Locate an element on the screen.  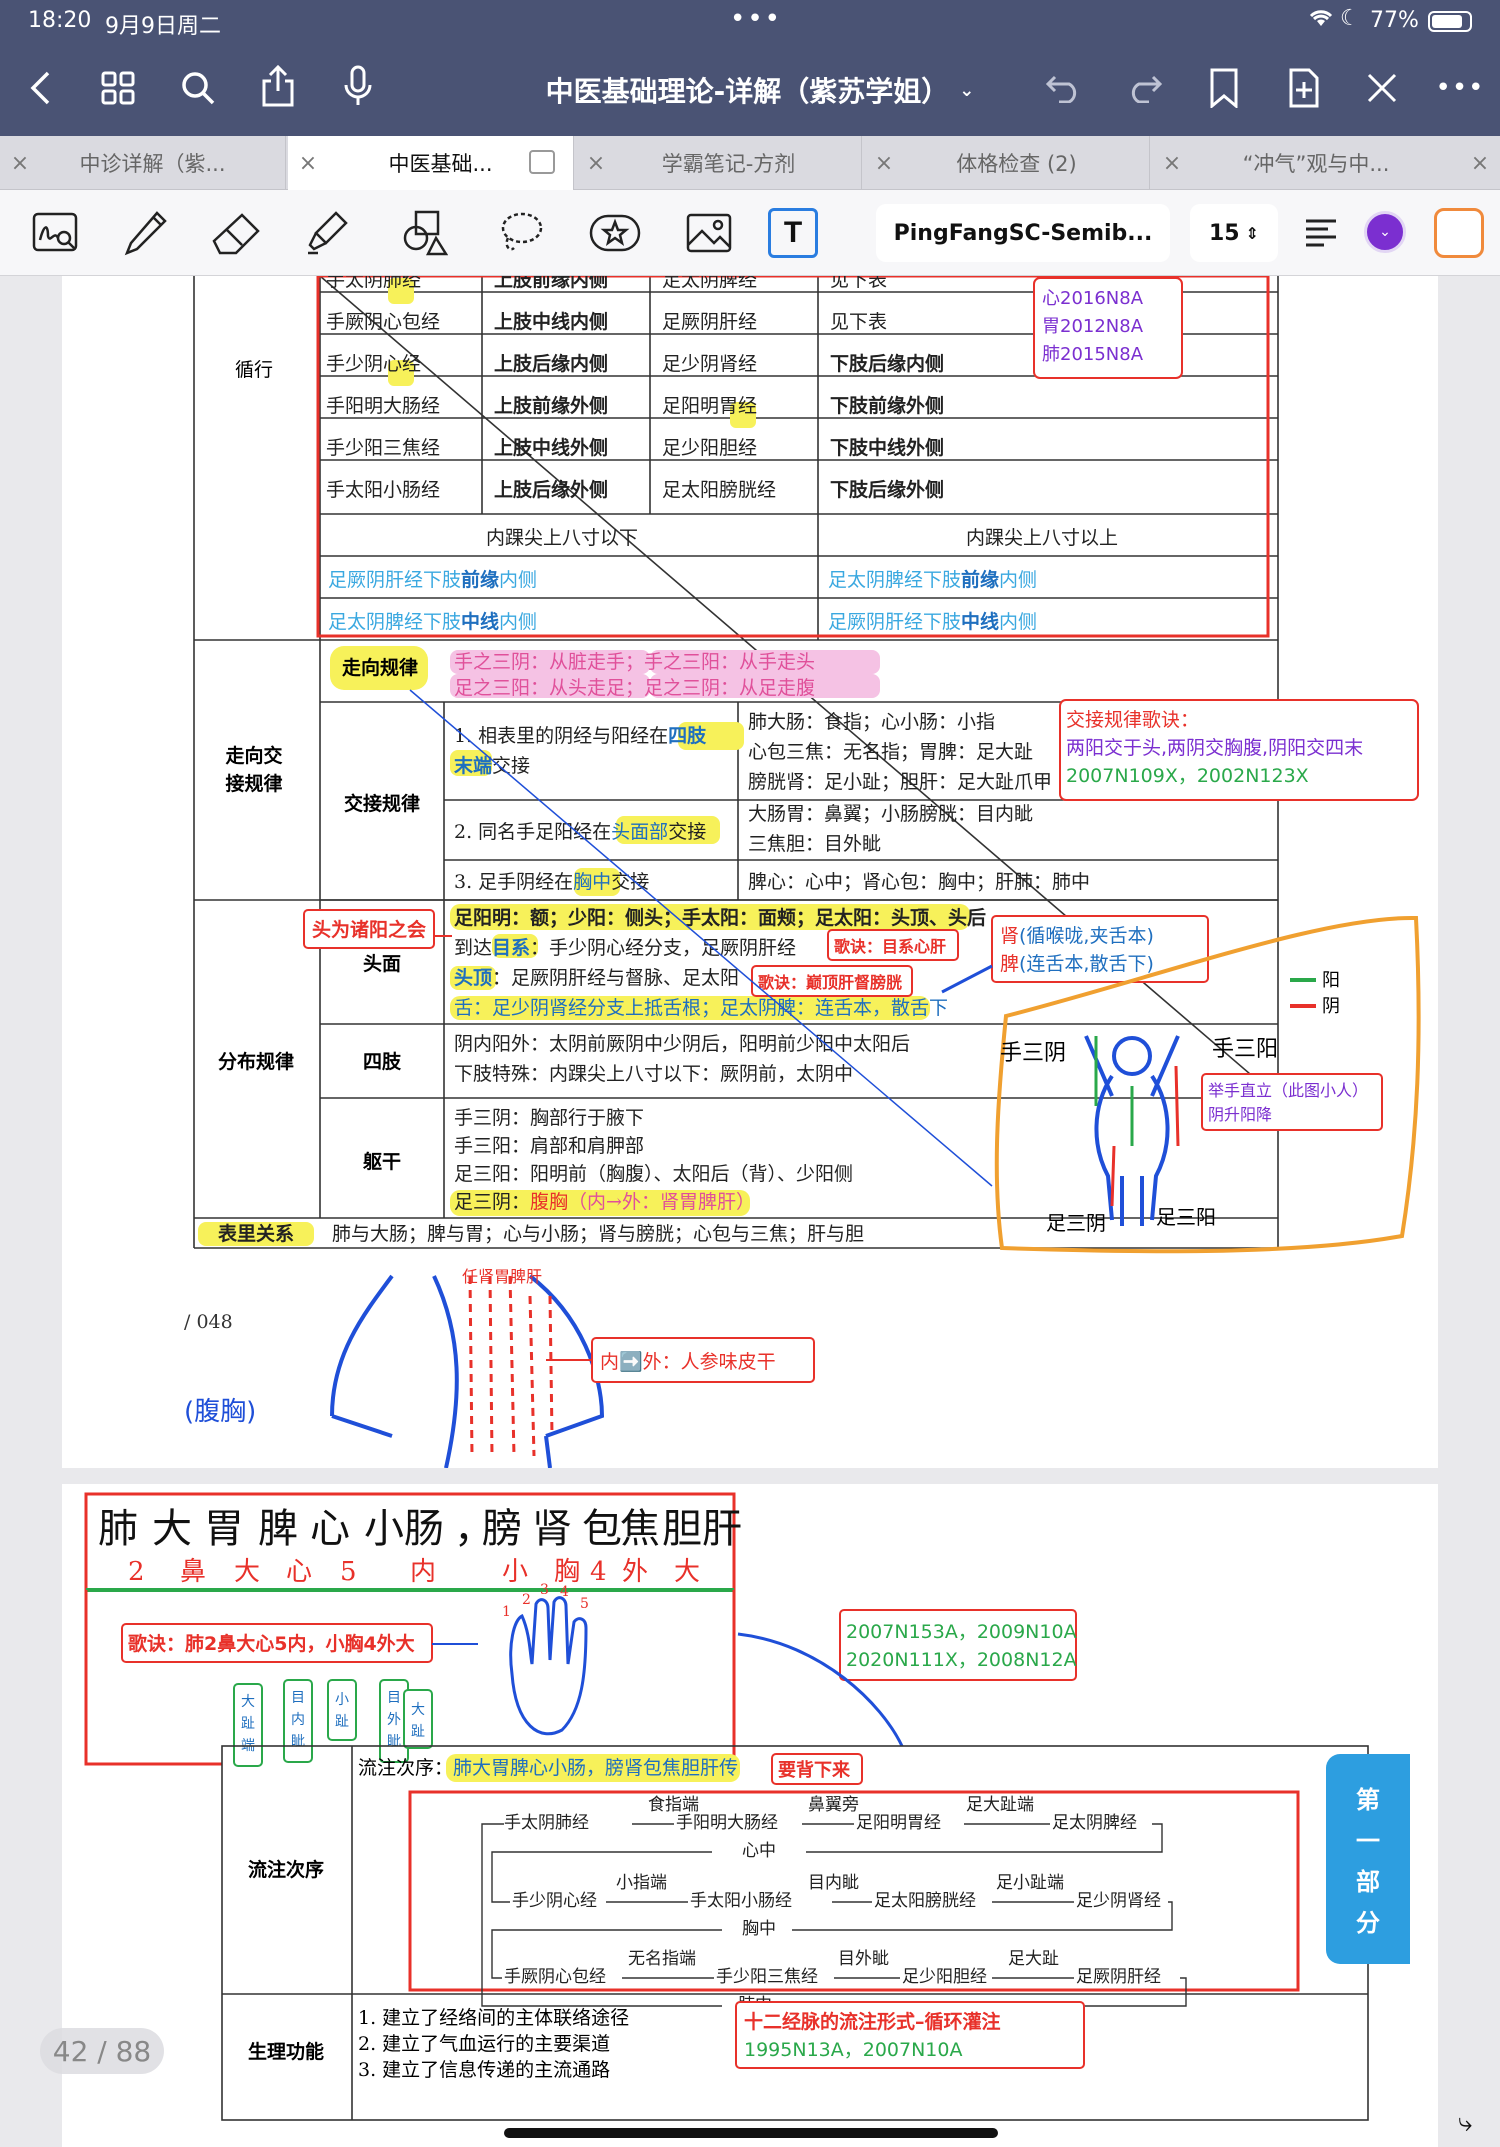
svg-text: 手三阴 is located at coordinates (1033, 1053).